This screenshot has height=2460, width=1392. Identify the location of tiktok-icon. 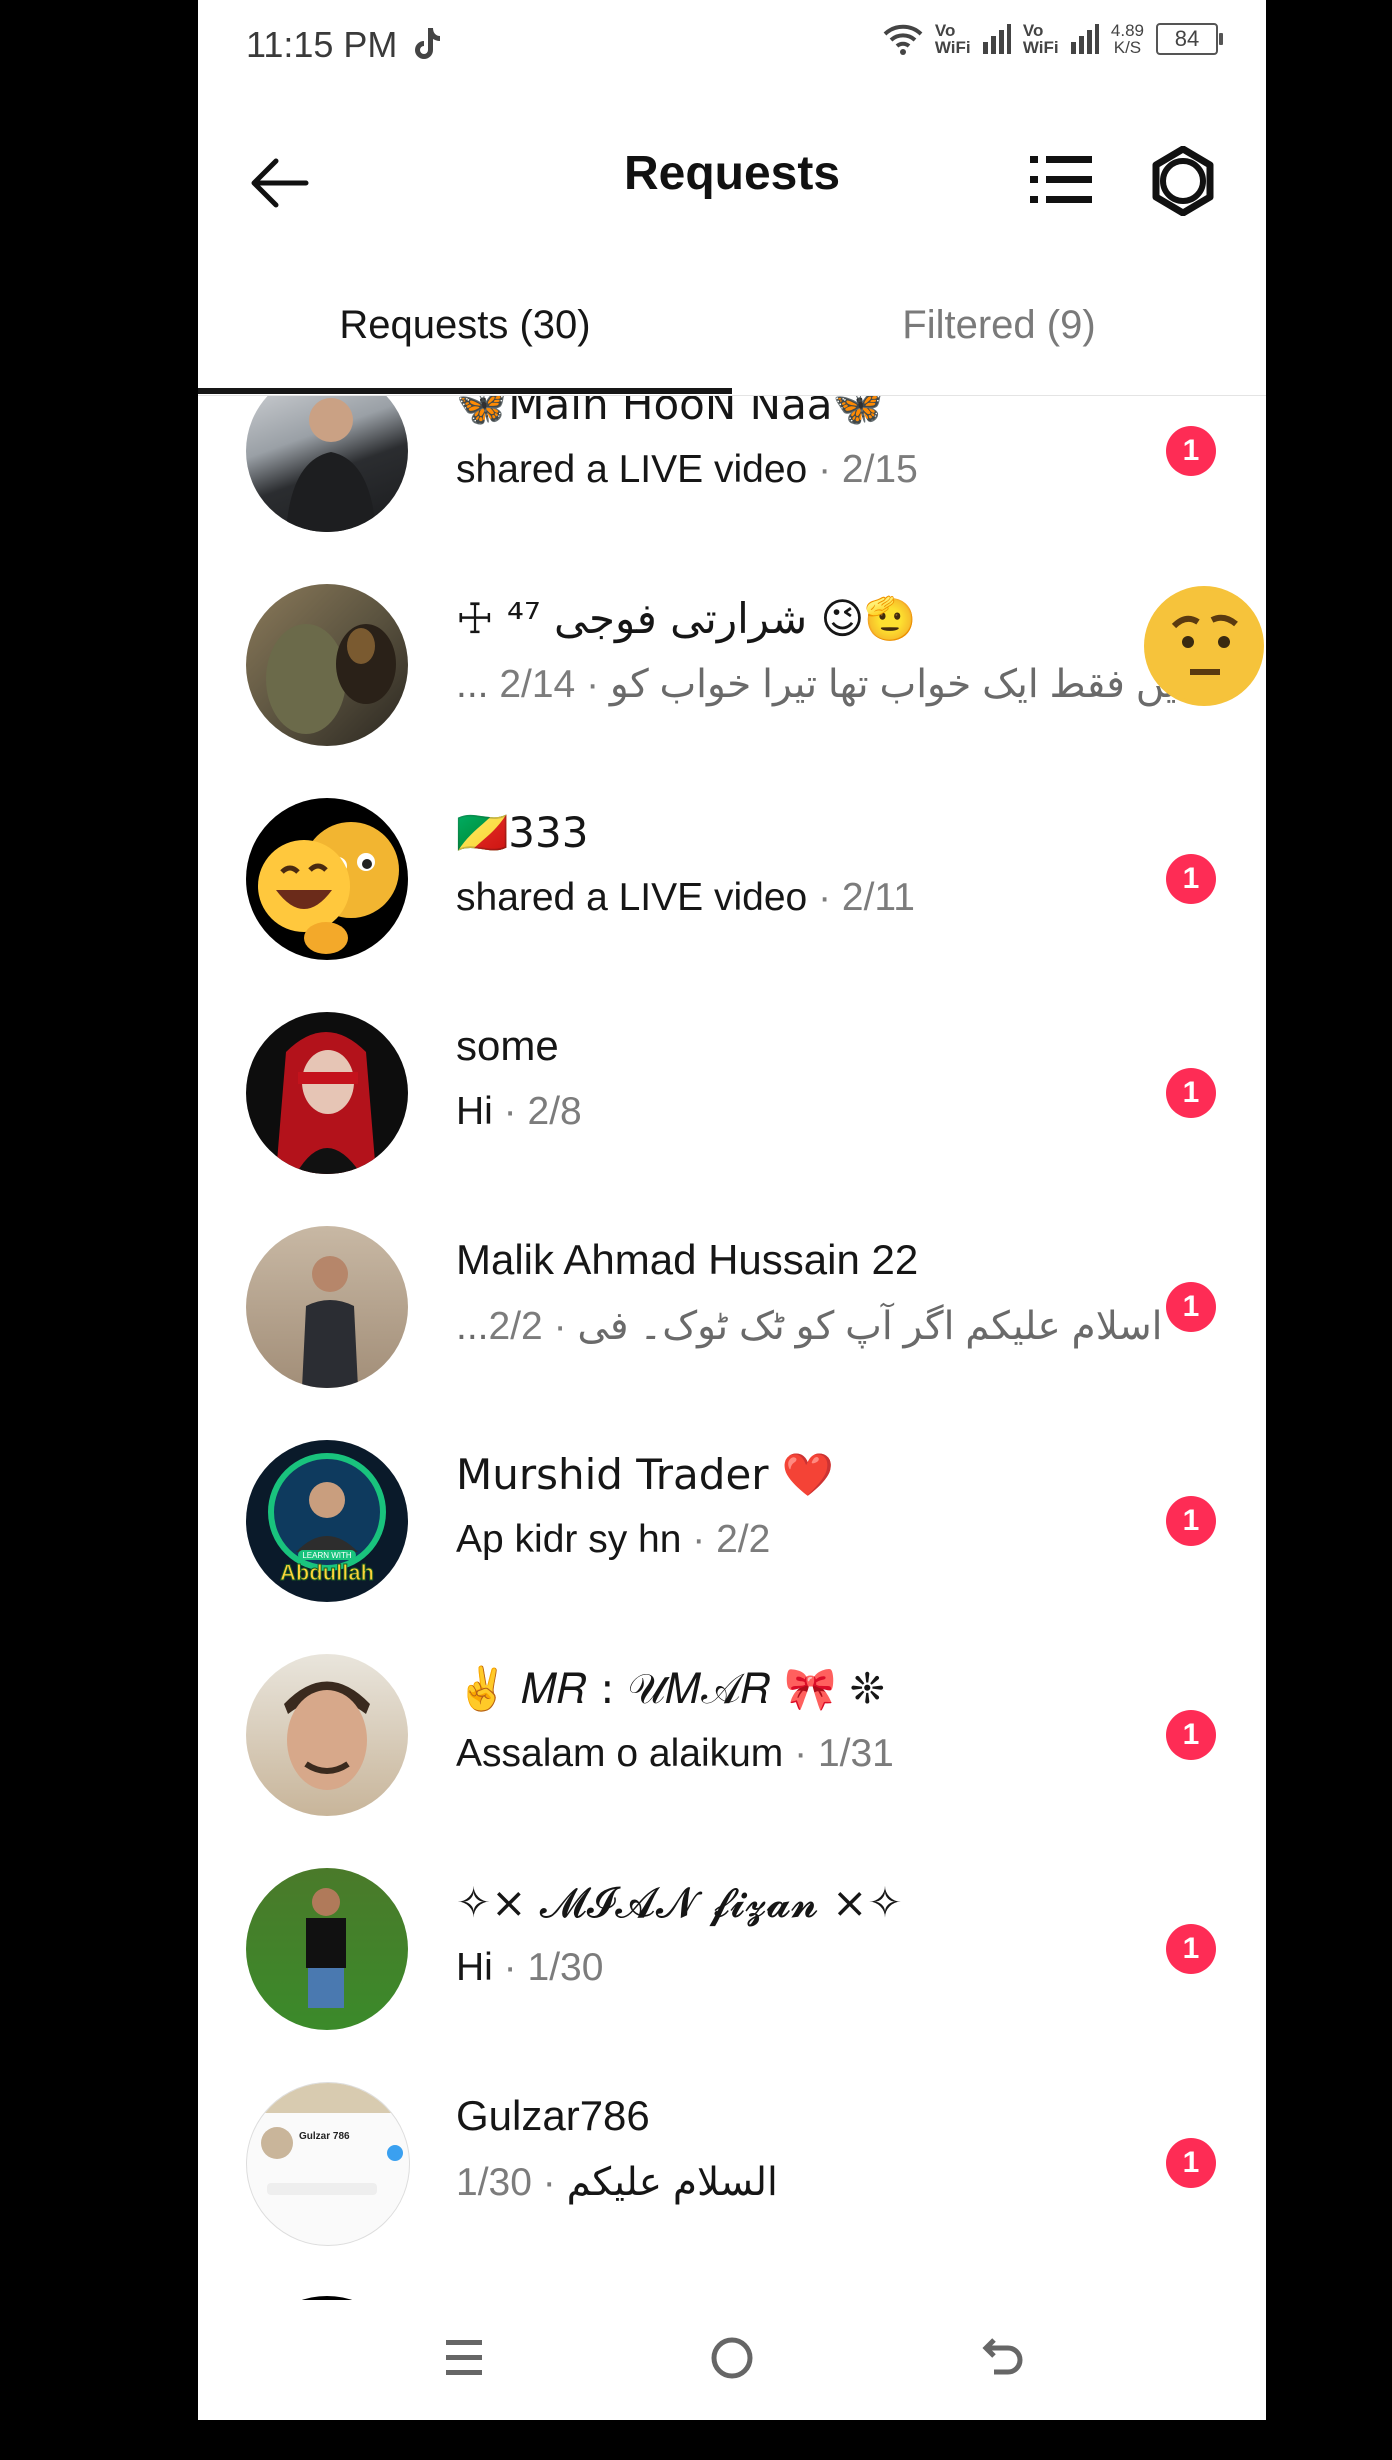
(427, 43).